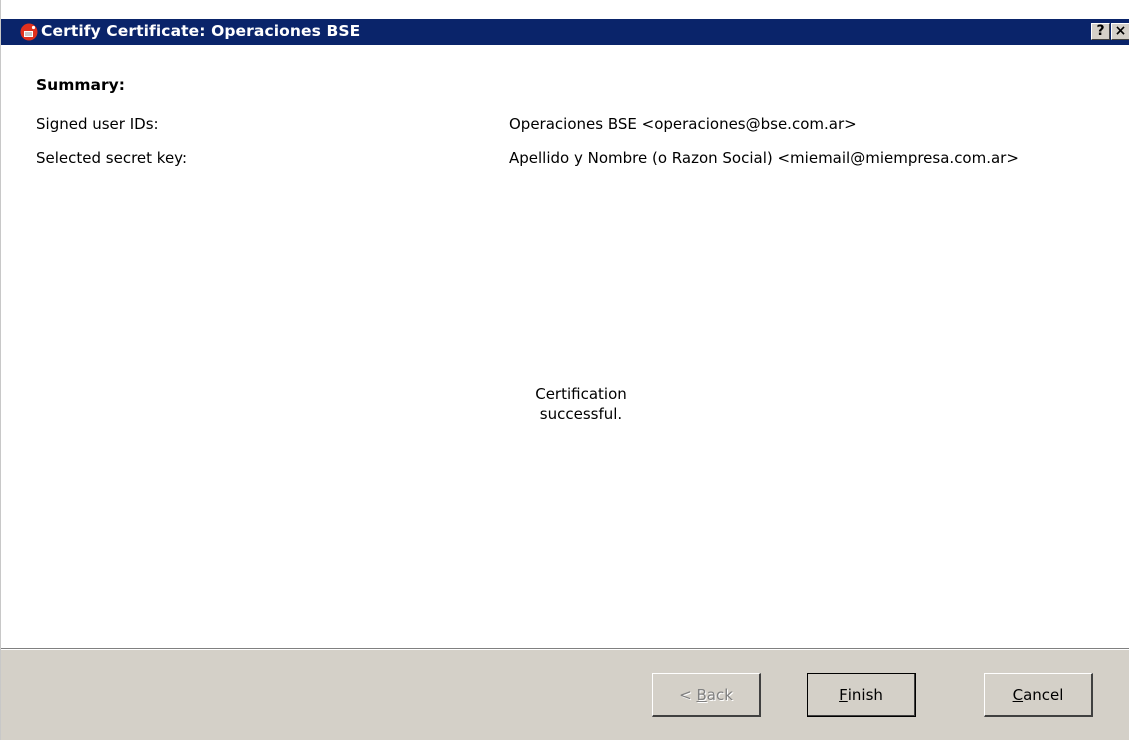  I want to click on back-button-prefix: <, so click(688, 694).